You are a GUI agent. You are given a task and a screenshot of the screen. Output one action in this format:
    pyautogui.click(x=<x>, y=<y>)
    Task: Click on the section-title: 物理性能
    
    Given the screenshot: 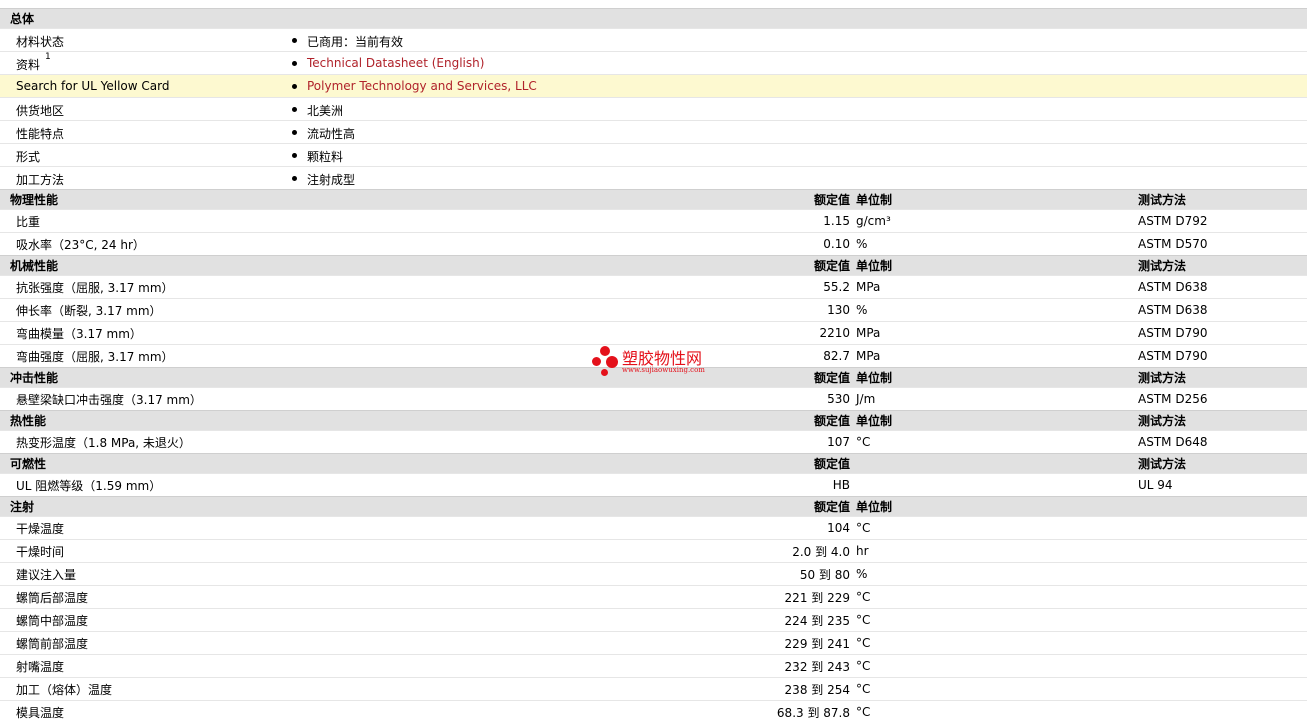 What is the action you would take?
    pyautogui.click(x=34, y=200)
    